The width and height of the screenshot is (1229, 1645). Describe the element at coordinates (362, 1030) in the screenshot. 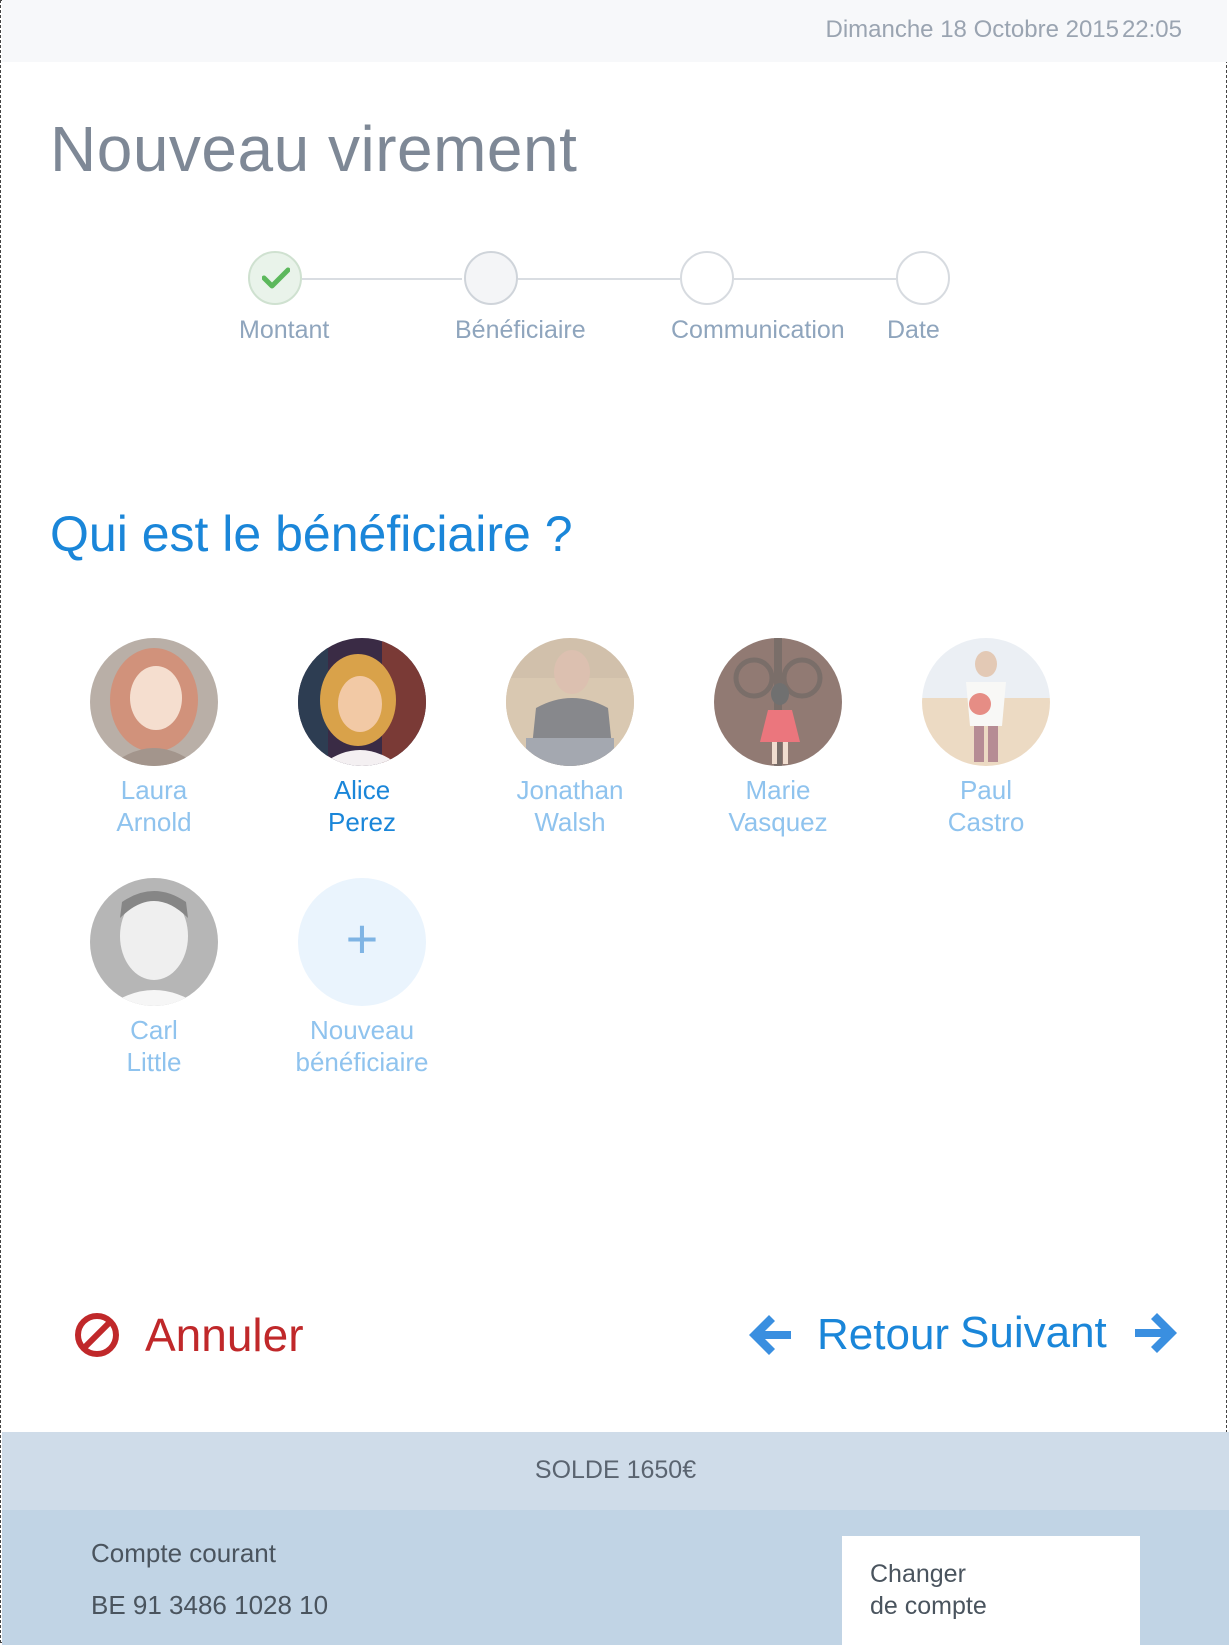

I see `new-beneficiary-label-1: Nouveau` at that location.